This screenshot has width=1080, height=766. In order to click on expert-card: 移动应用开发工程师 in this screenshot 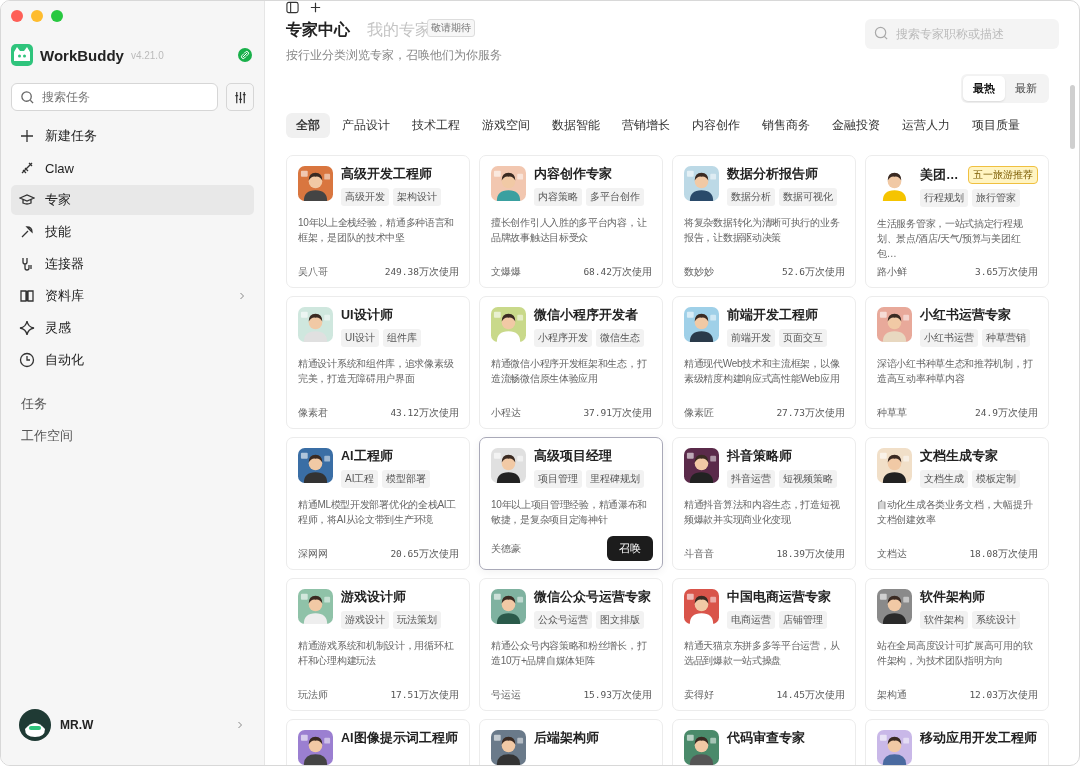, I will do `click(957, 742)`.